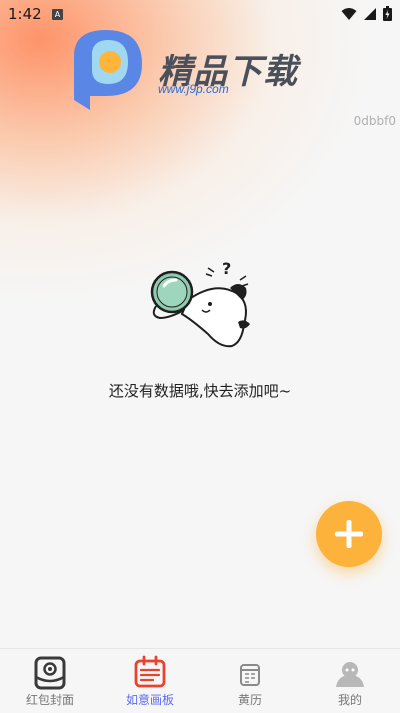  Describe the element at coordinates (250, 675) in the screenshot. I see `almanac-icon` at that location.